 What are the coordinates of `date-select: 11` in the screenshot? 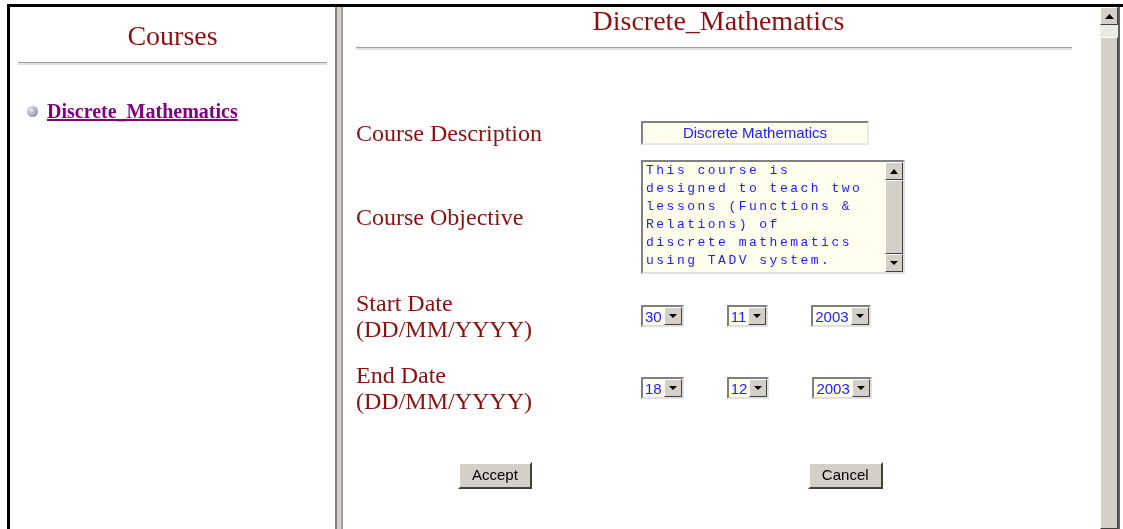 It's located at (747, 316).